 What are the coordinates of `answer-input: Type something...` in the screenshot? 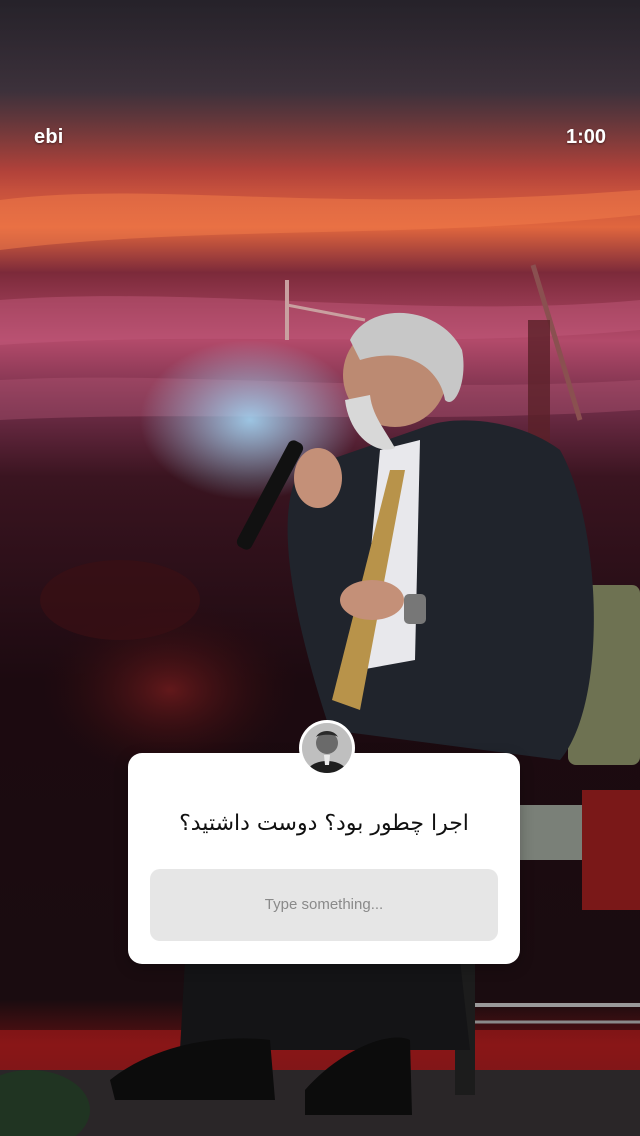 It's located at (324, 905).